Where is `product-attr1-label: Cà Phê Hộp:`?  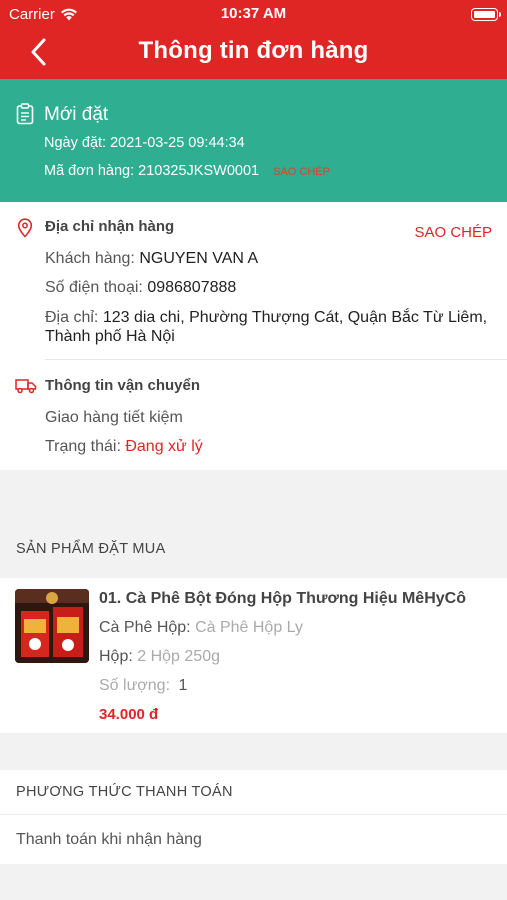 product-attr1-label: Cà Phê Hộp: is located at coordinates (145, 627).